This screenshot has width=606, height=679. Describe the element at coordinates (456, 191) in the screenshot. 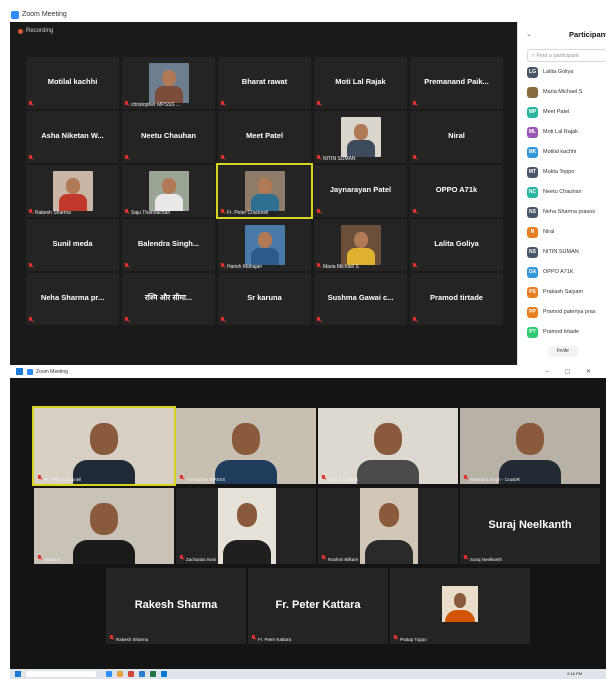

I see `video-tile: OPPO A71k` at that location.